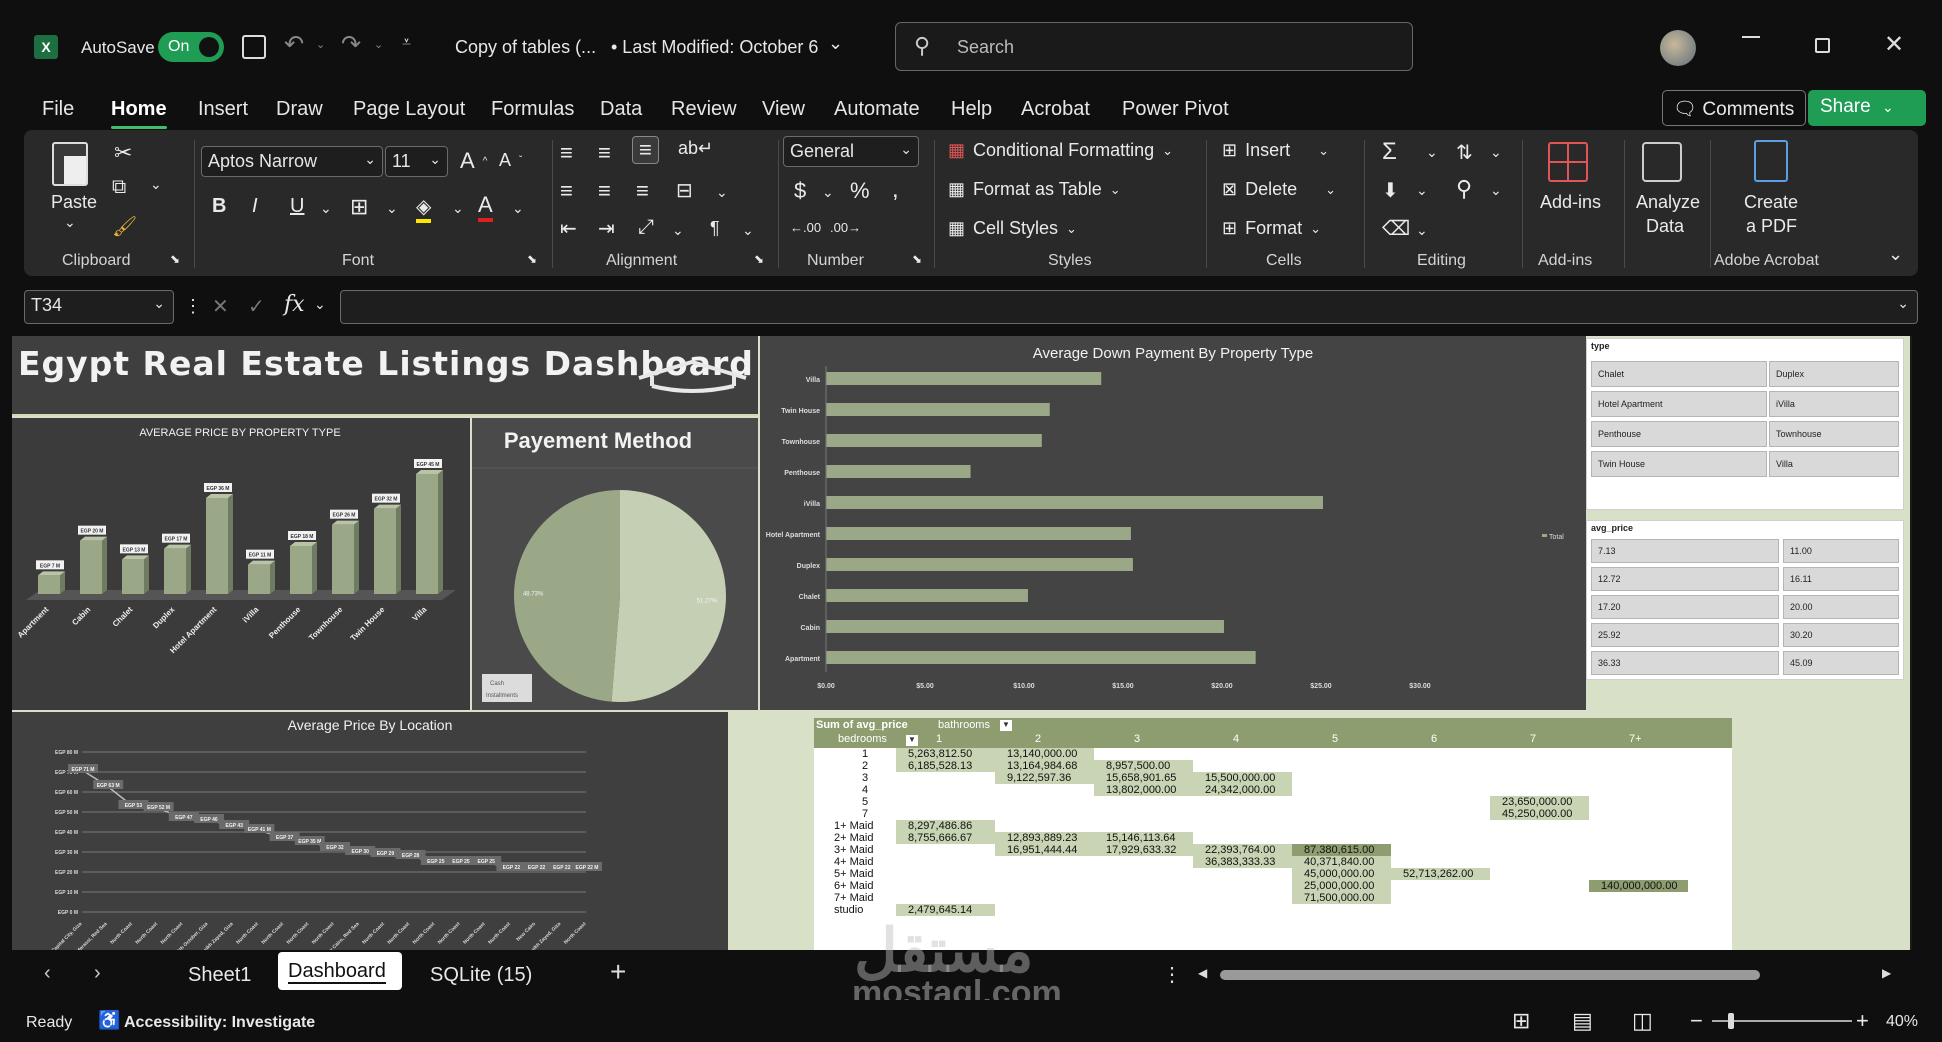 Image resolution: width=1942 pixels, height=1042 pixels. I want to click on next-sheet-icon: ›, so click(97, 973).